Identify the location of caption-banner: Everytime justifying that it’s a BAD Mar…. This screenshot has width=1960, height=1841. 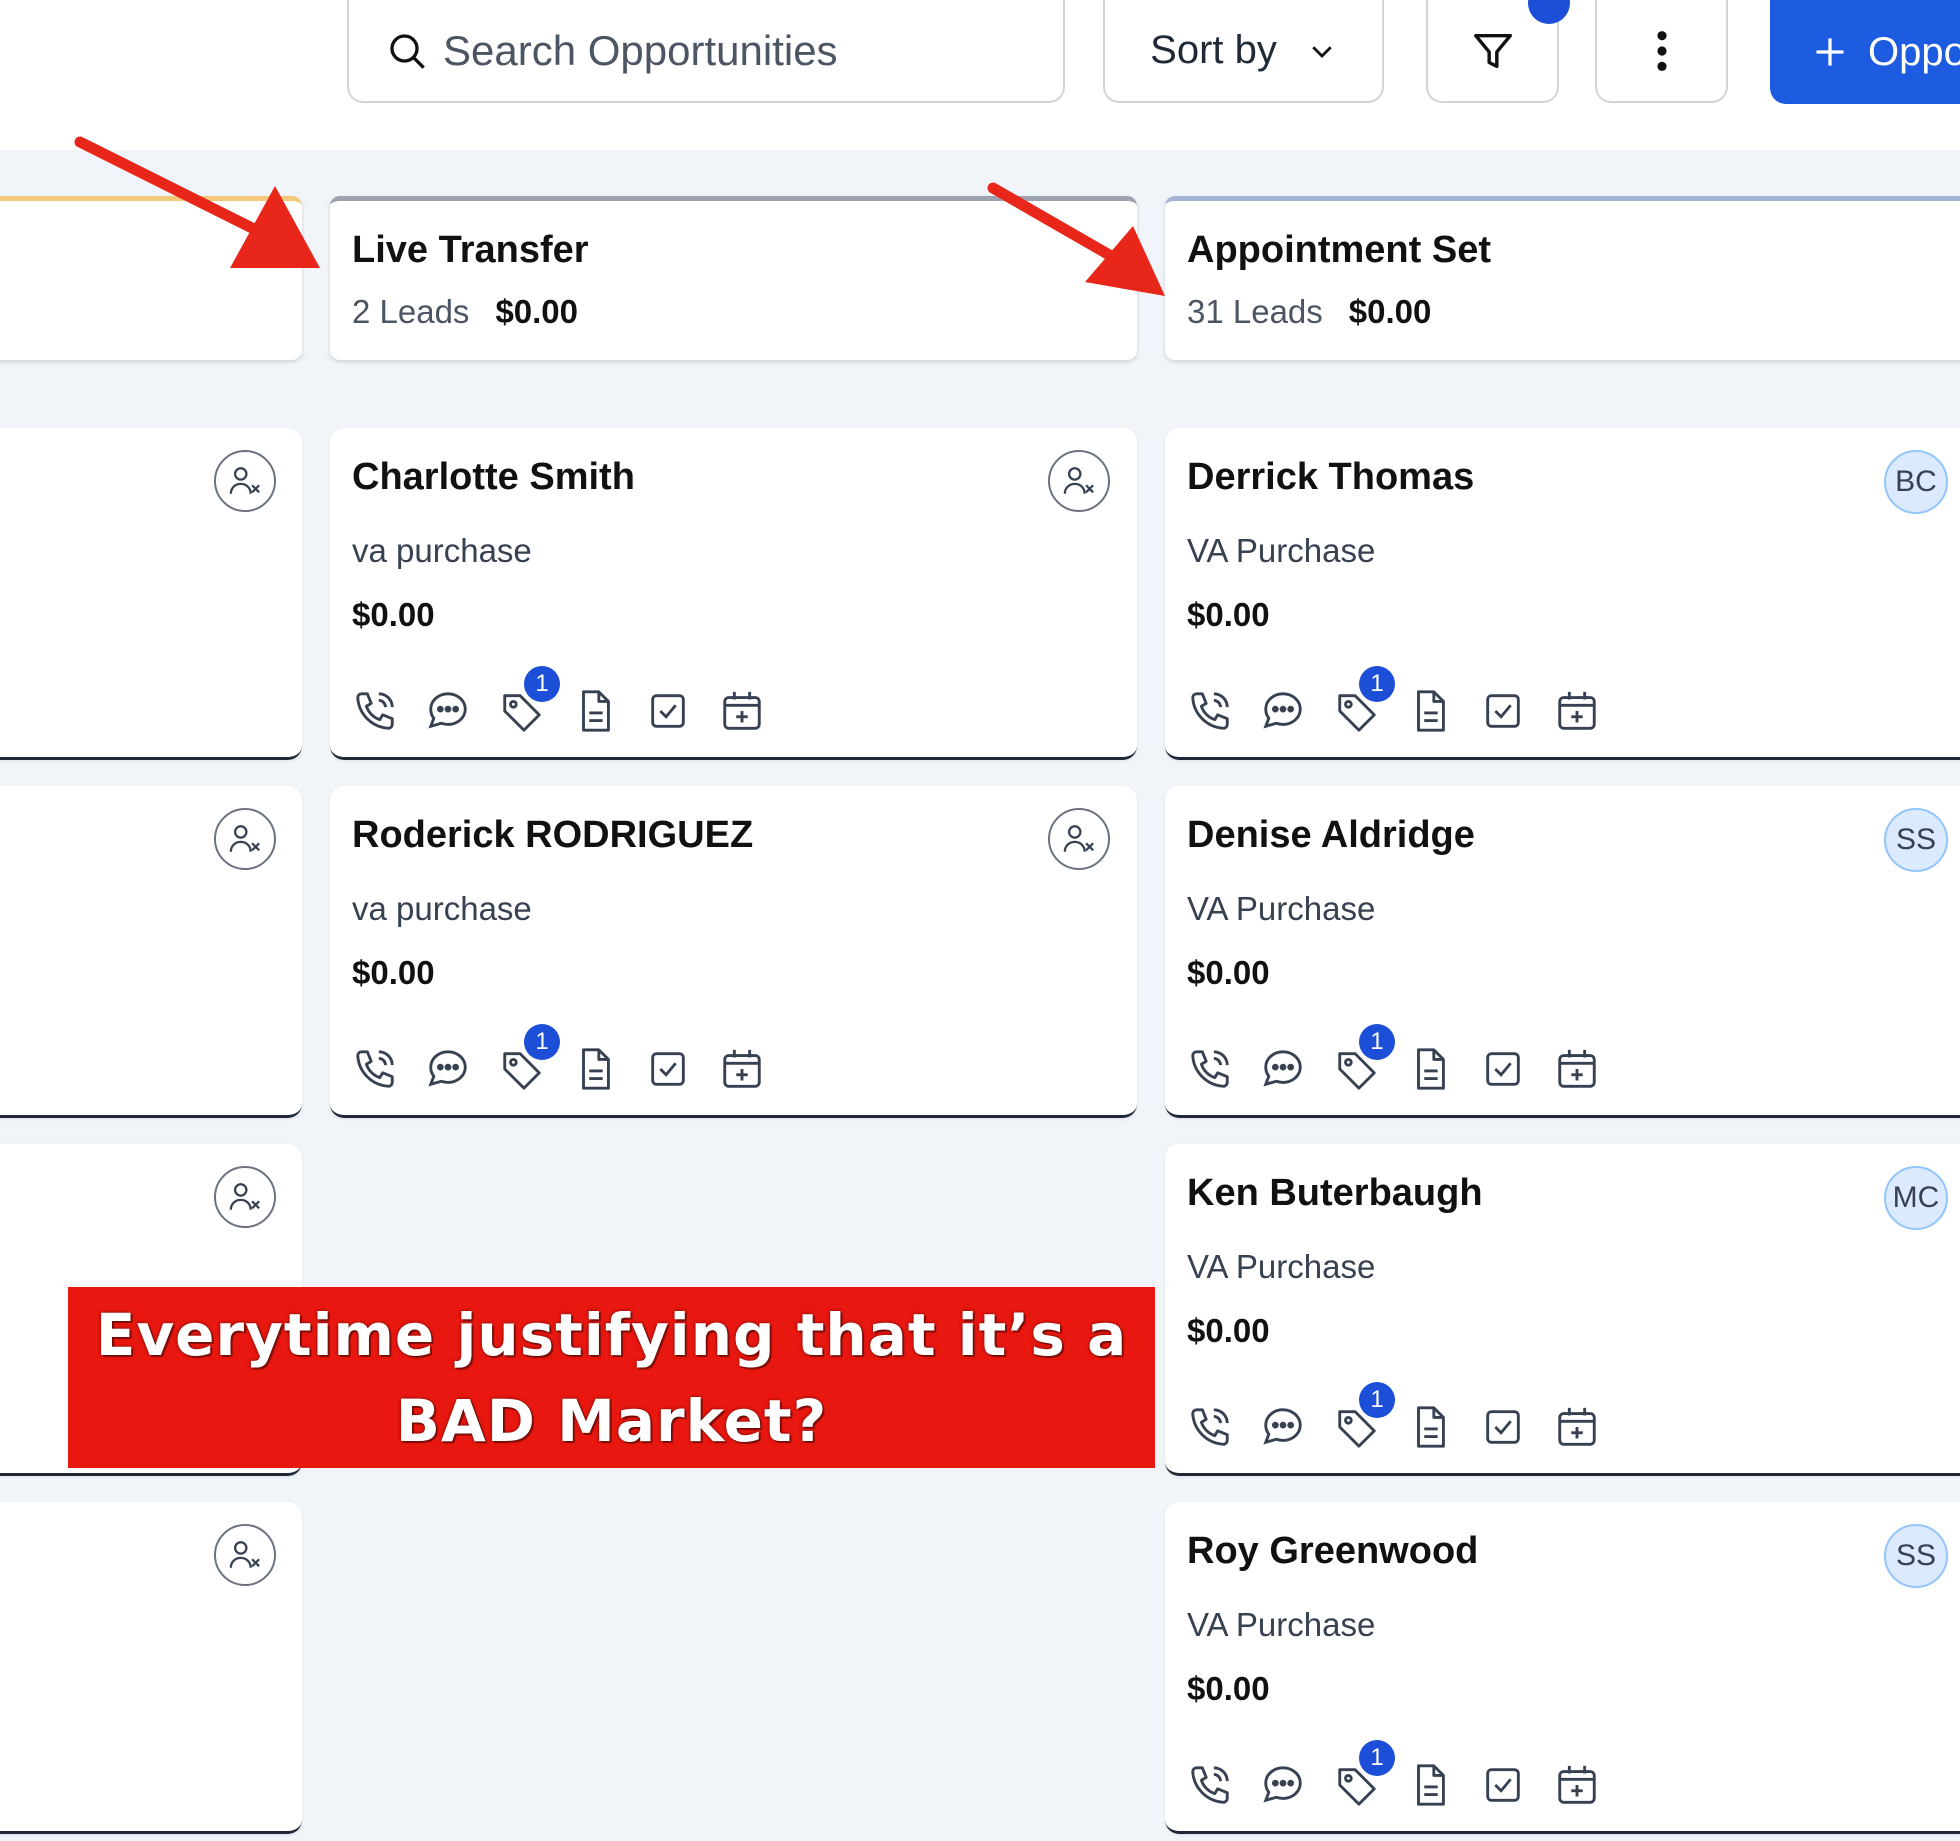
(611, 1377).